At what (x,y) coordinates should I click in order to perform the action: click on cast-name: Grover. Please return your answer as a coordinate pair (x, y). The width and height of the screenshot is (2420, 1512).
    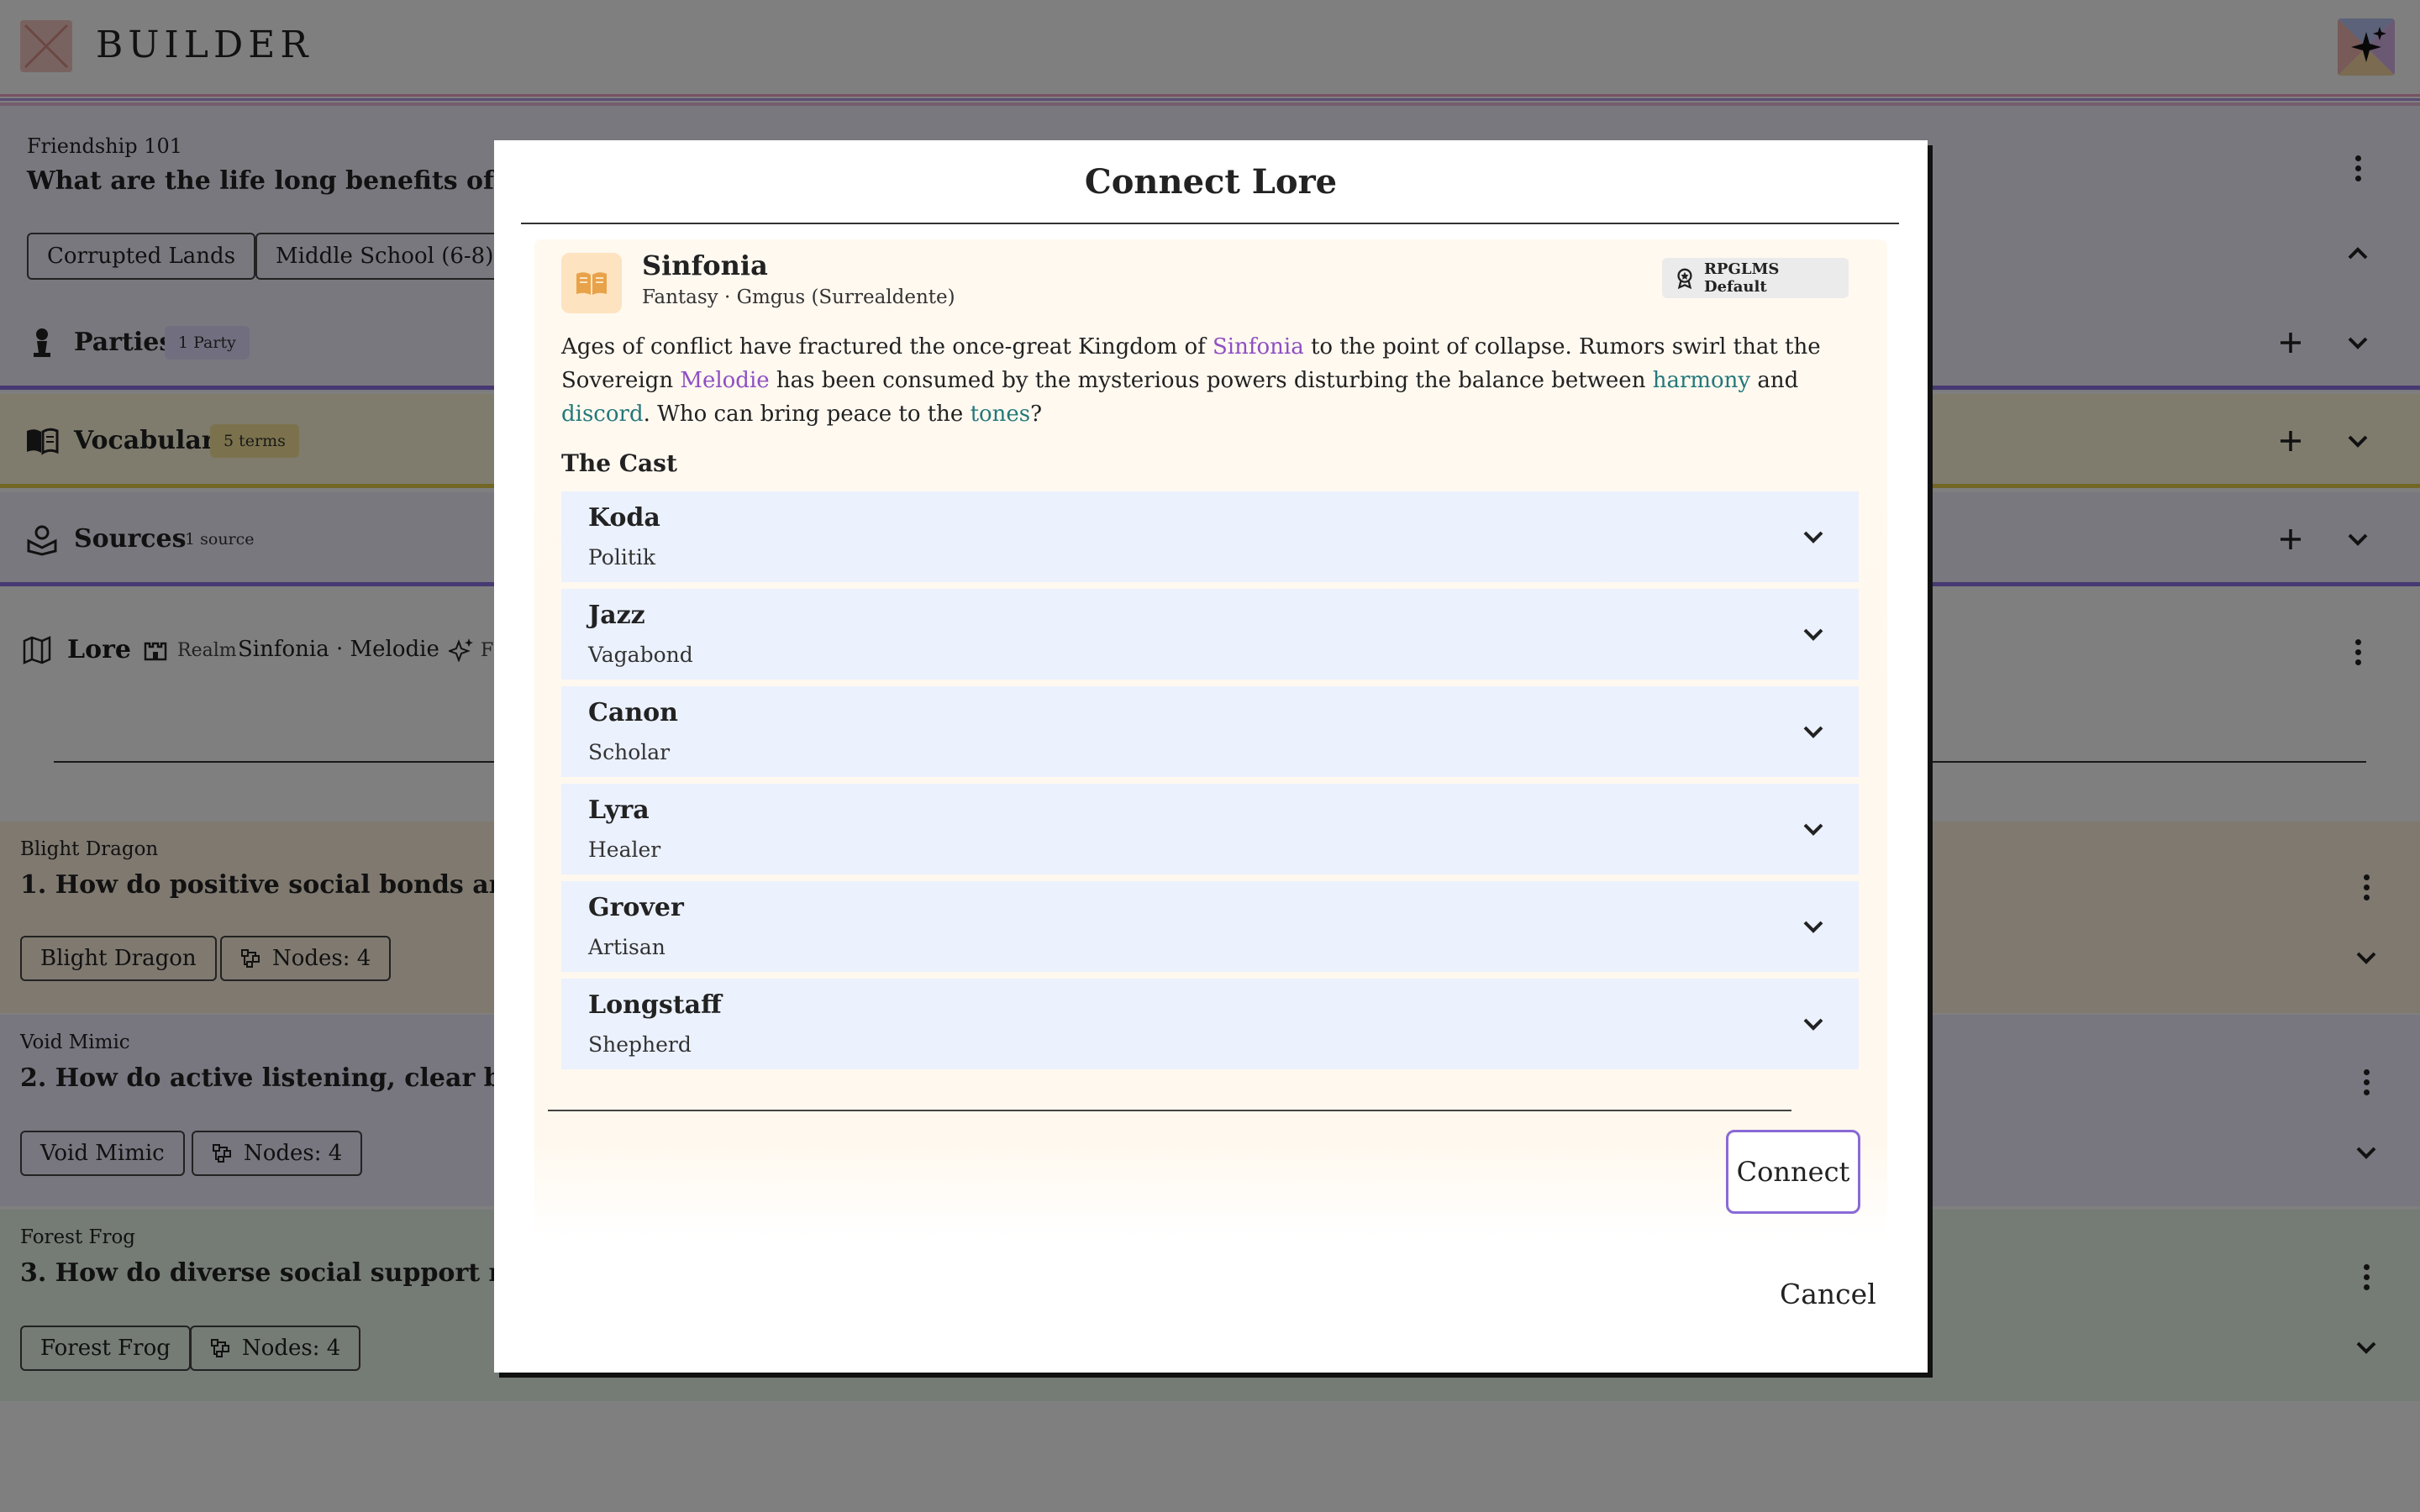
    Looking at the image, I should click on (636, 907).